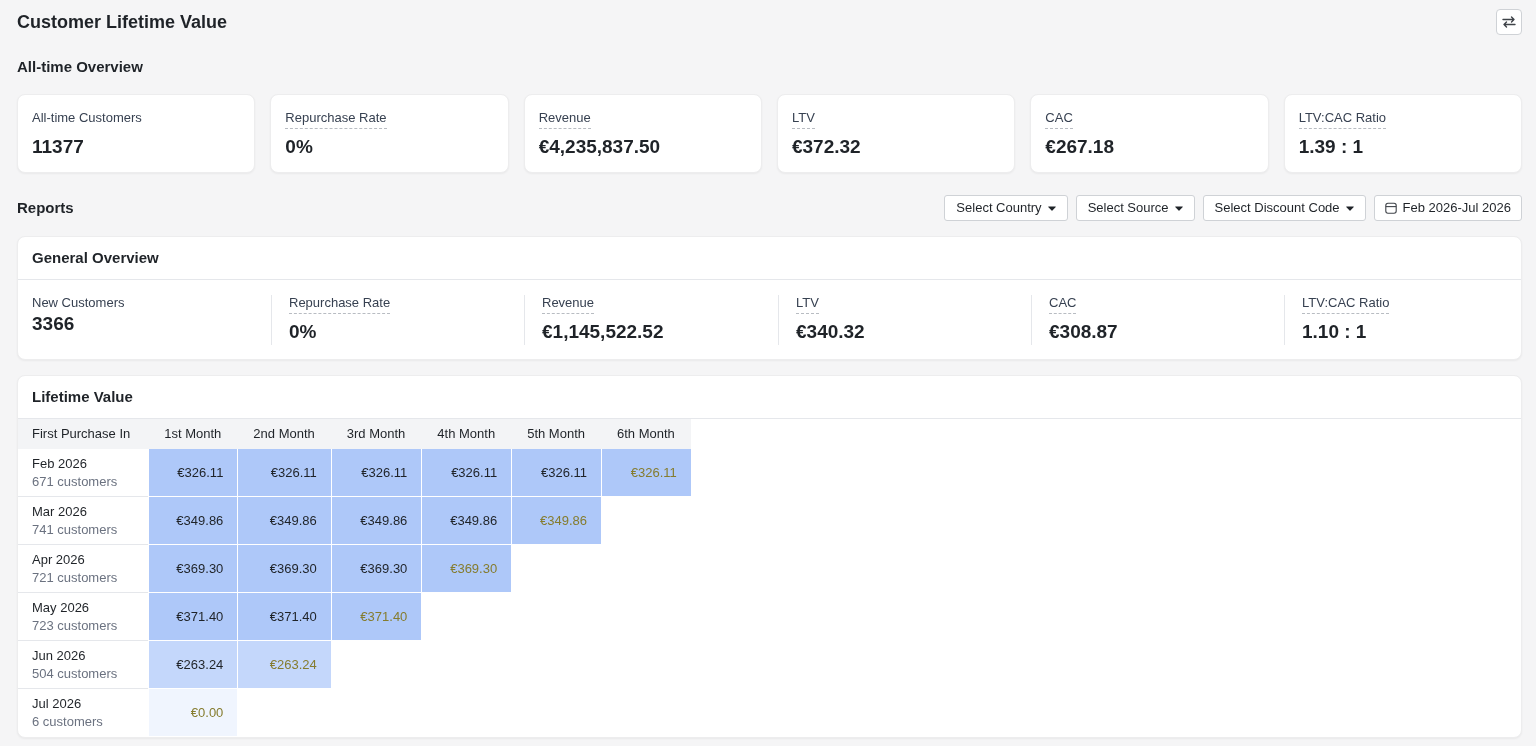  I want to click on metric-value: €1,145,522.52, so click(603, 332).